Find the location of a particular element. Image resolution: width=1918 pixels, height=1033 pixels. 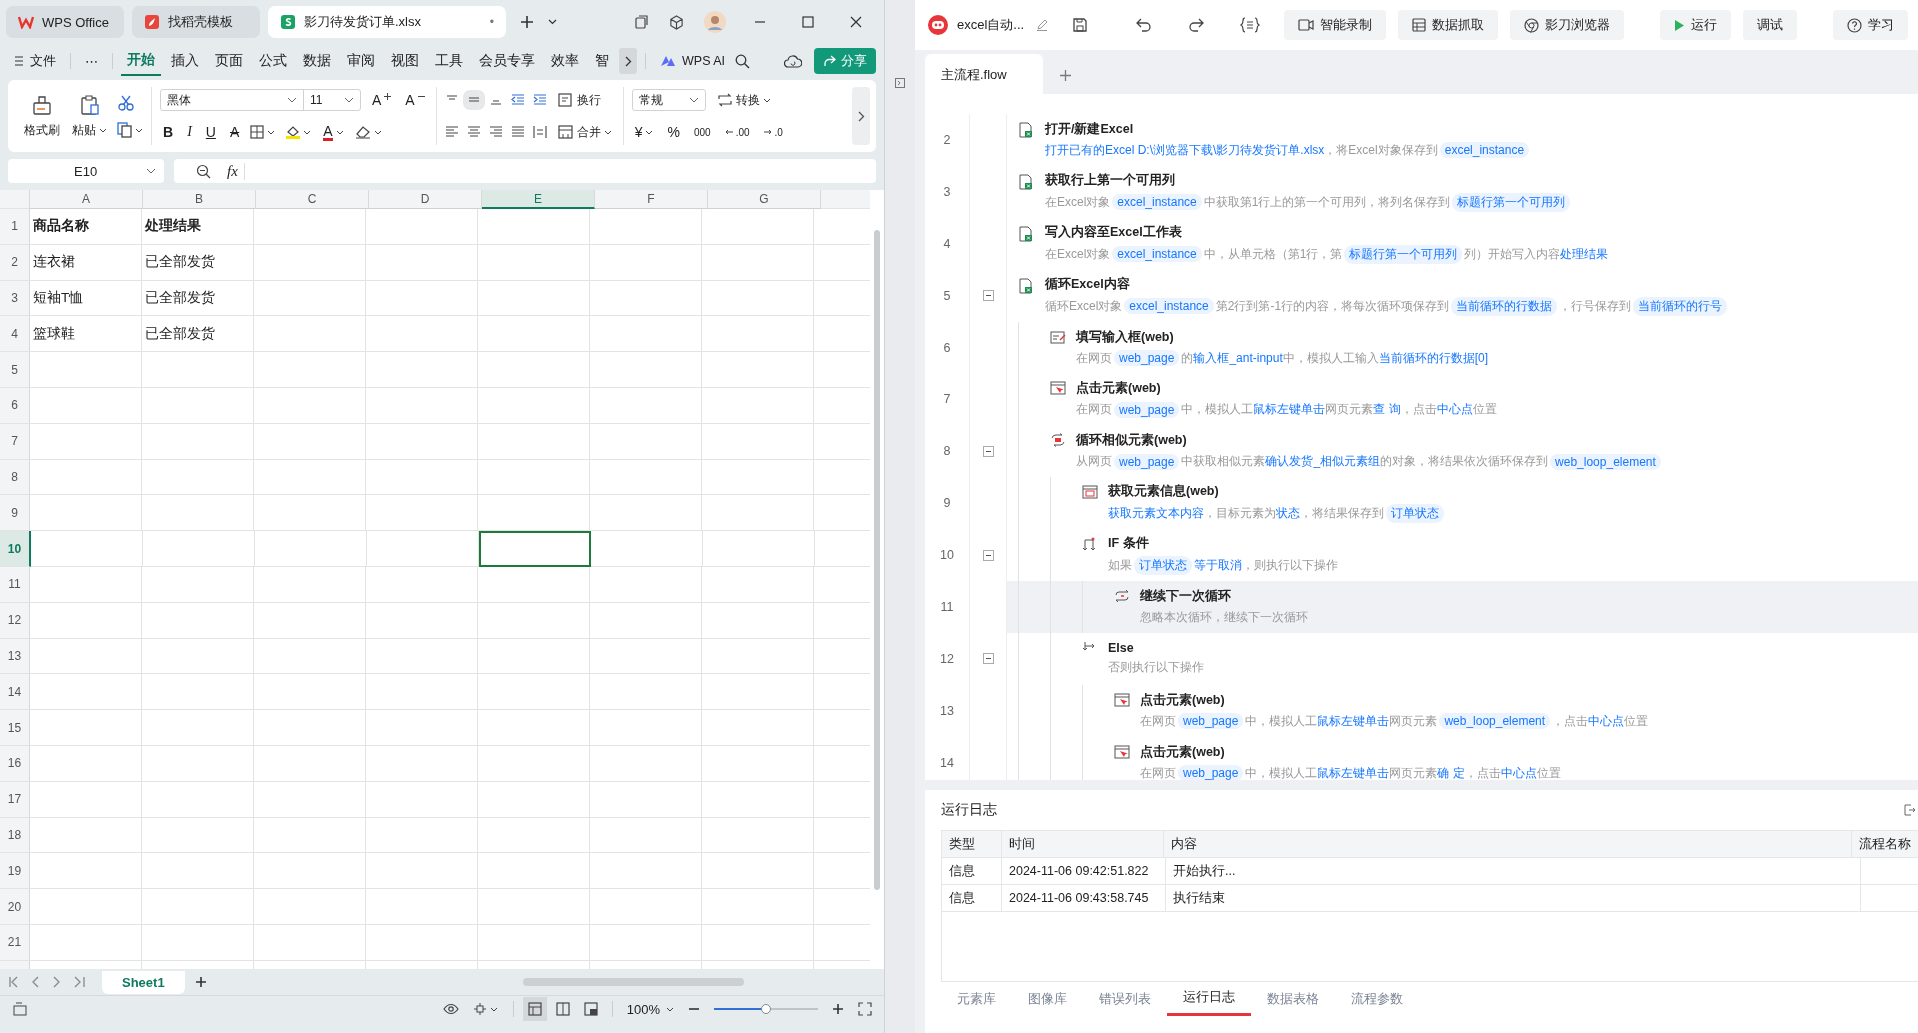

share-button: 分享 is located at coordinates (845, 61).